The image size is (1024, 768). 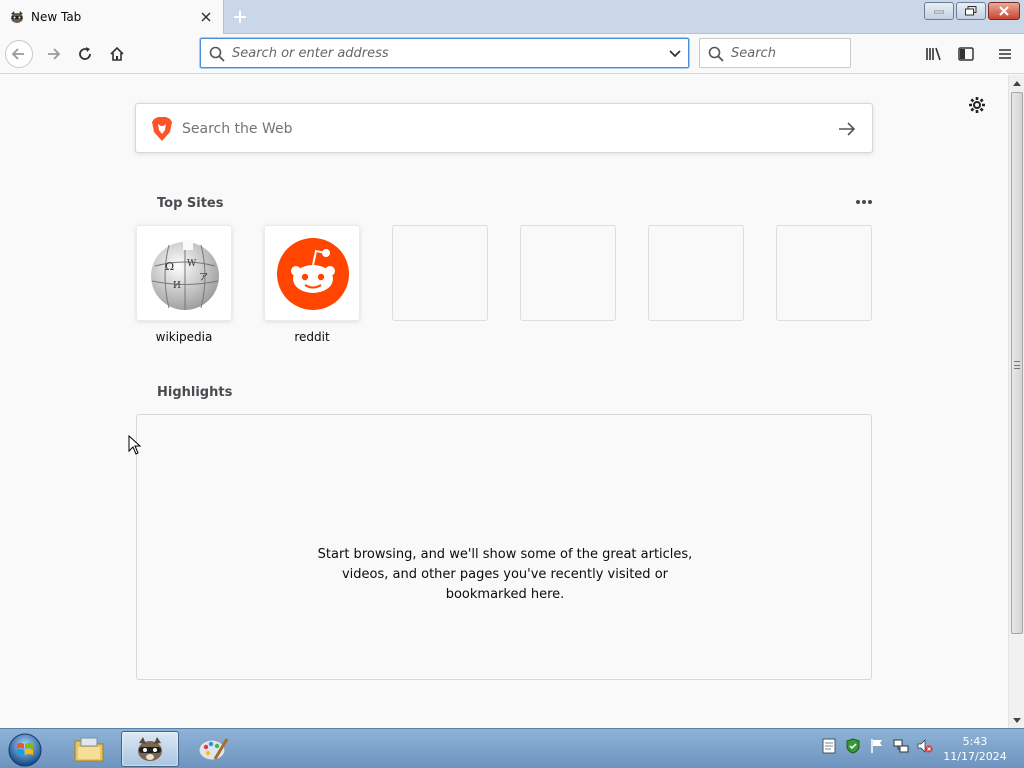 I want to click on browser-taskbar-button, so click(x=150, y=749).